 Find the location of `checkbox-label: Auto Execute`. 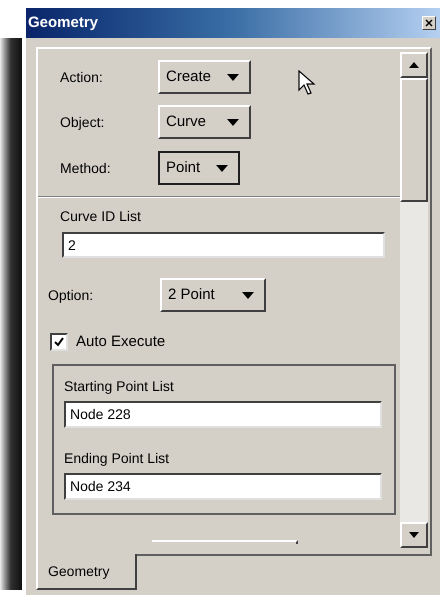

checkbox-label: Auto Execute is located at coordinates (121, 342).